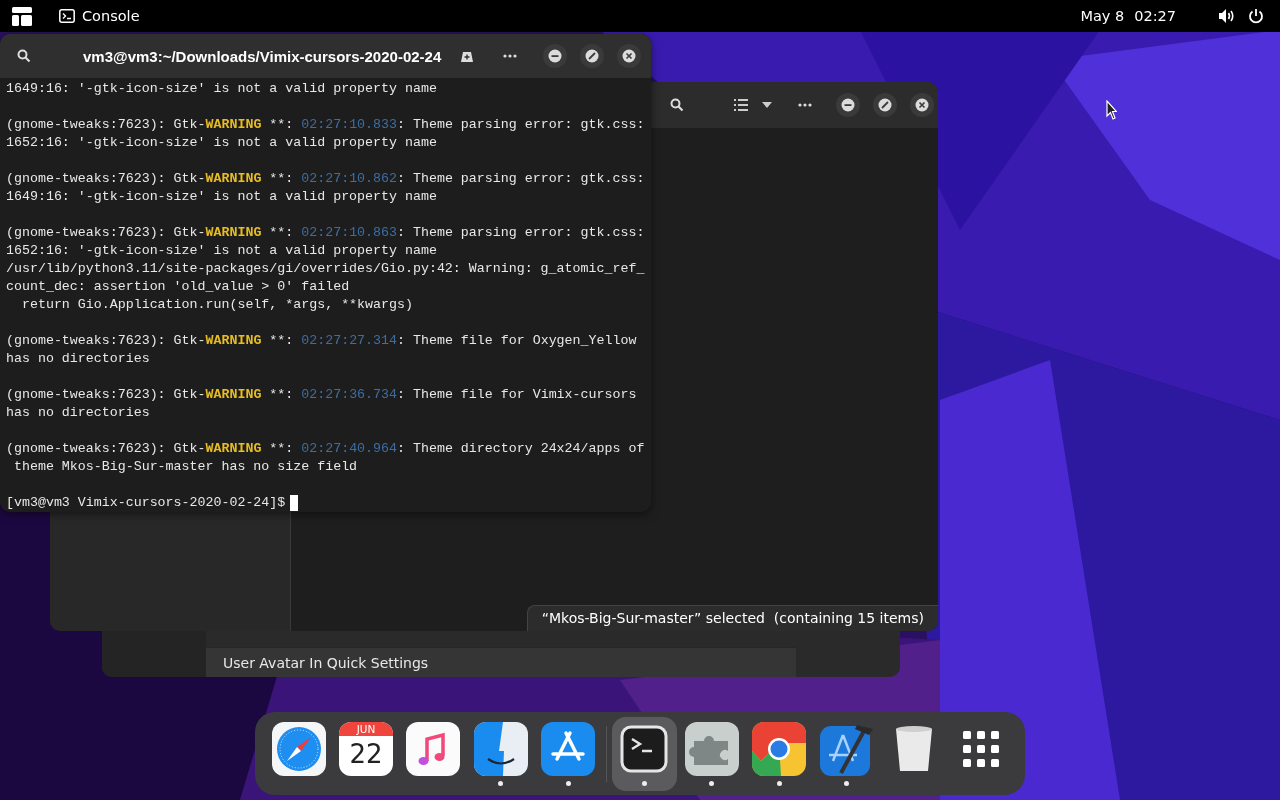 The height and width of the screenshot is (800, 1280). I want to click on calendar-day: 22, so click(366, 754).